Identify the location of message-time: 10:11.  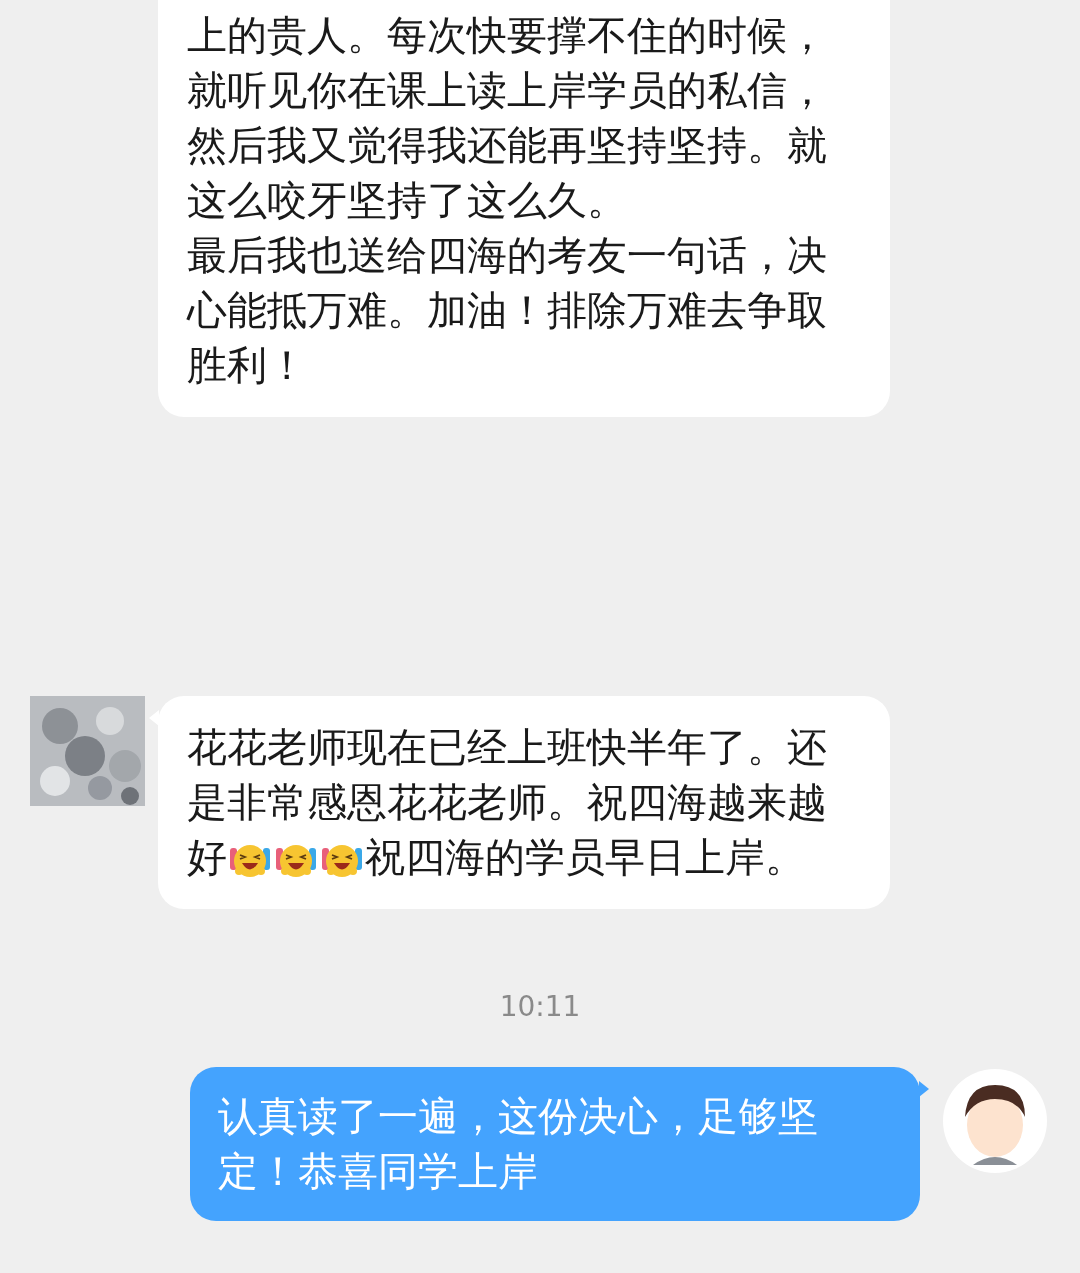
(540, 1007).